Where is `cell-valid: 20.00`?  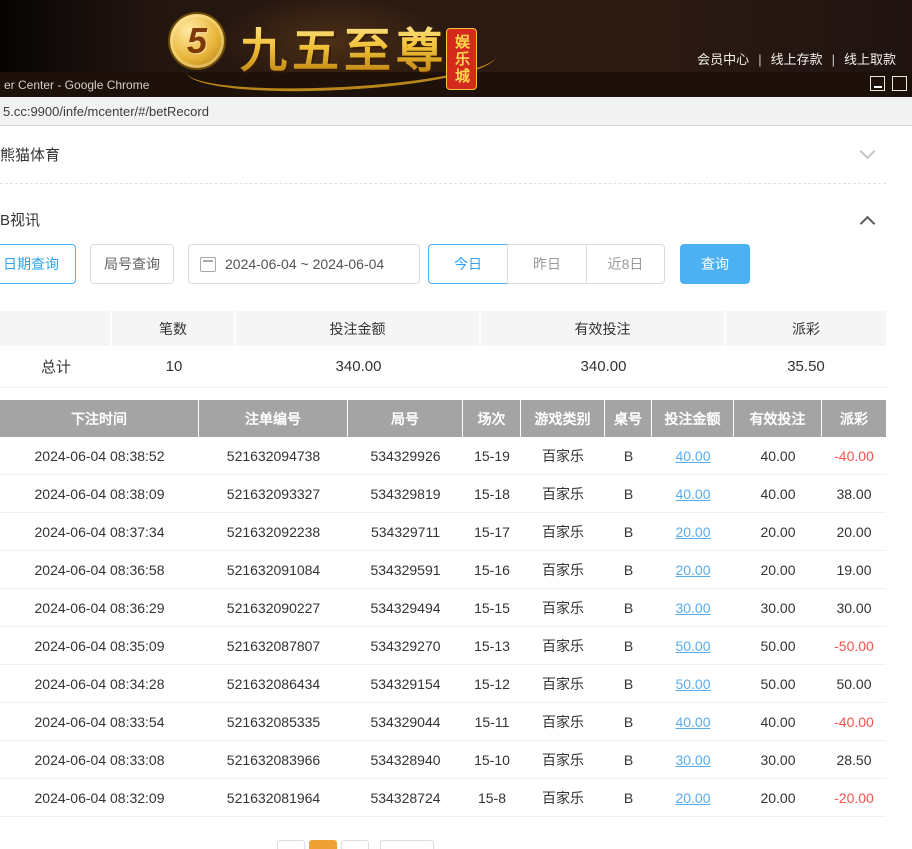 cell-valid: 20.00 is located at coordinates (778, 531).